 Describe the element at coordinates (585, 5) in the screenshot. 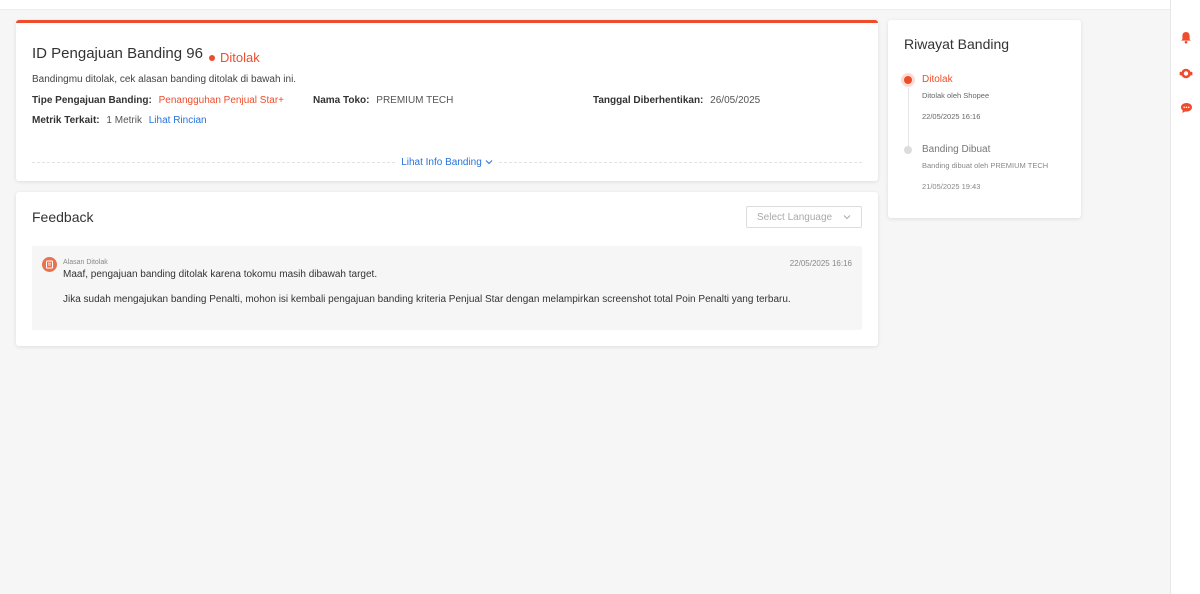

I see `top-bar` at that location.